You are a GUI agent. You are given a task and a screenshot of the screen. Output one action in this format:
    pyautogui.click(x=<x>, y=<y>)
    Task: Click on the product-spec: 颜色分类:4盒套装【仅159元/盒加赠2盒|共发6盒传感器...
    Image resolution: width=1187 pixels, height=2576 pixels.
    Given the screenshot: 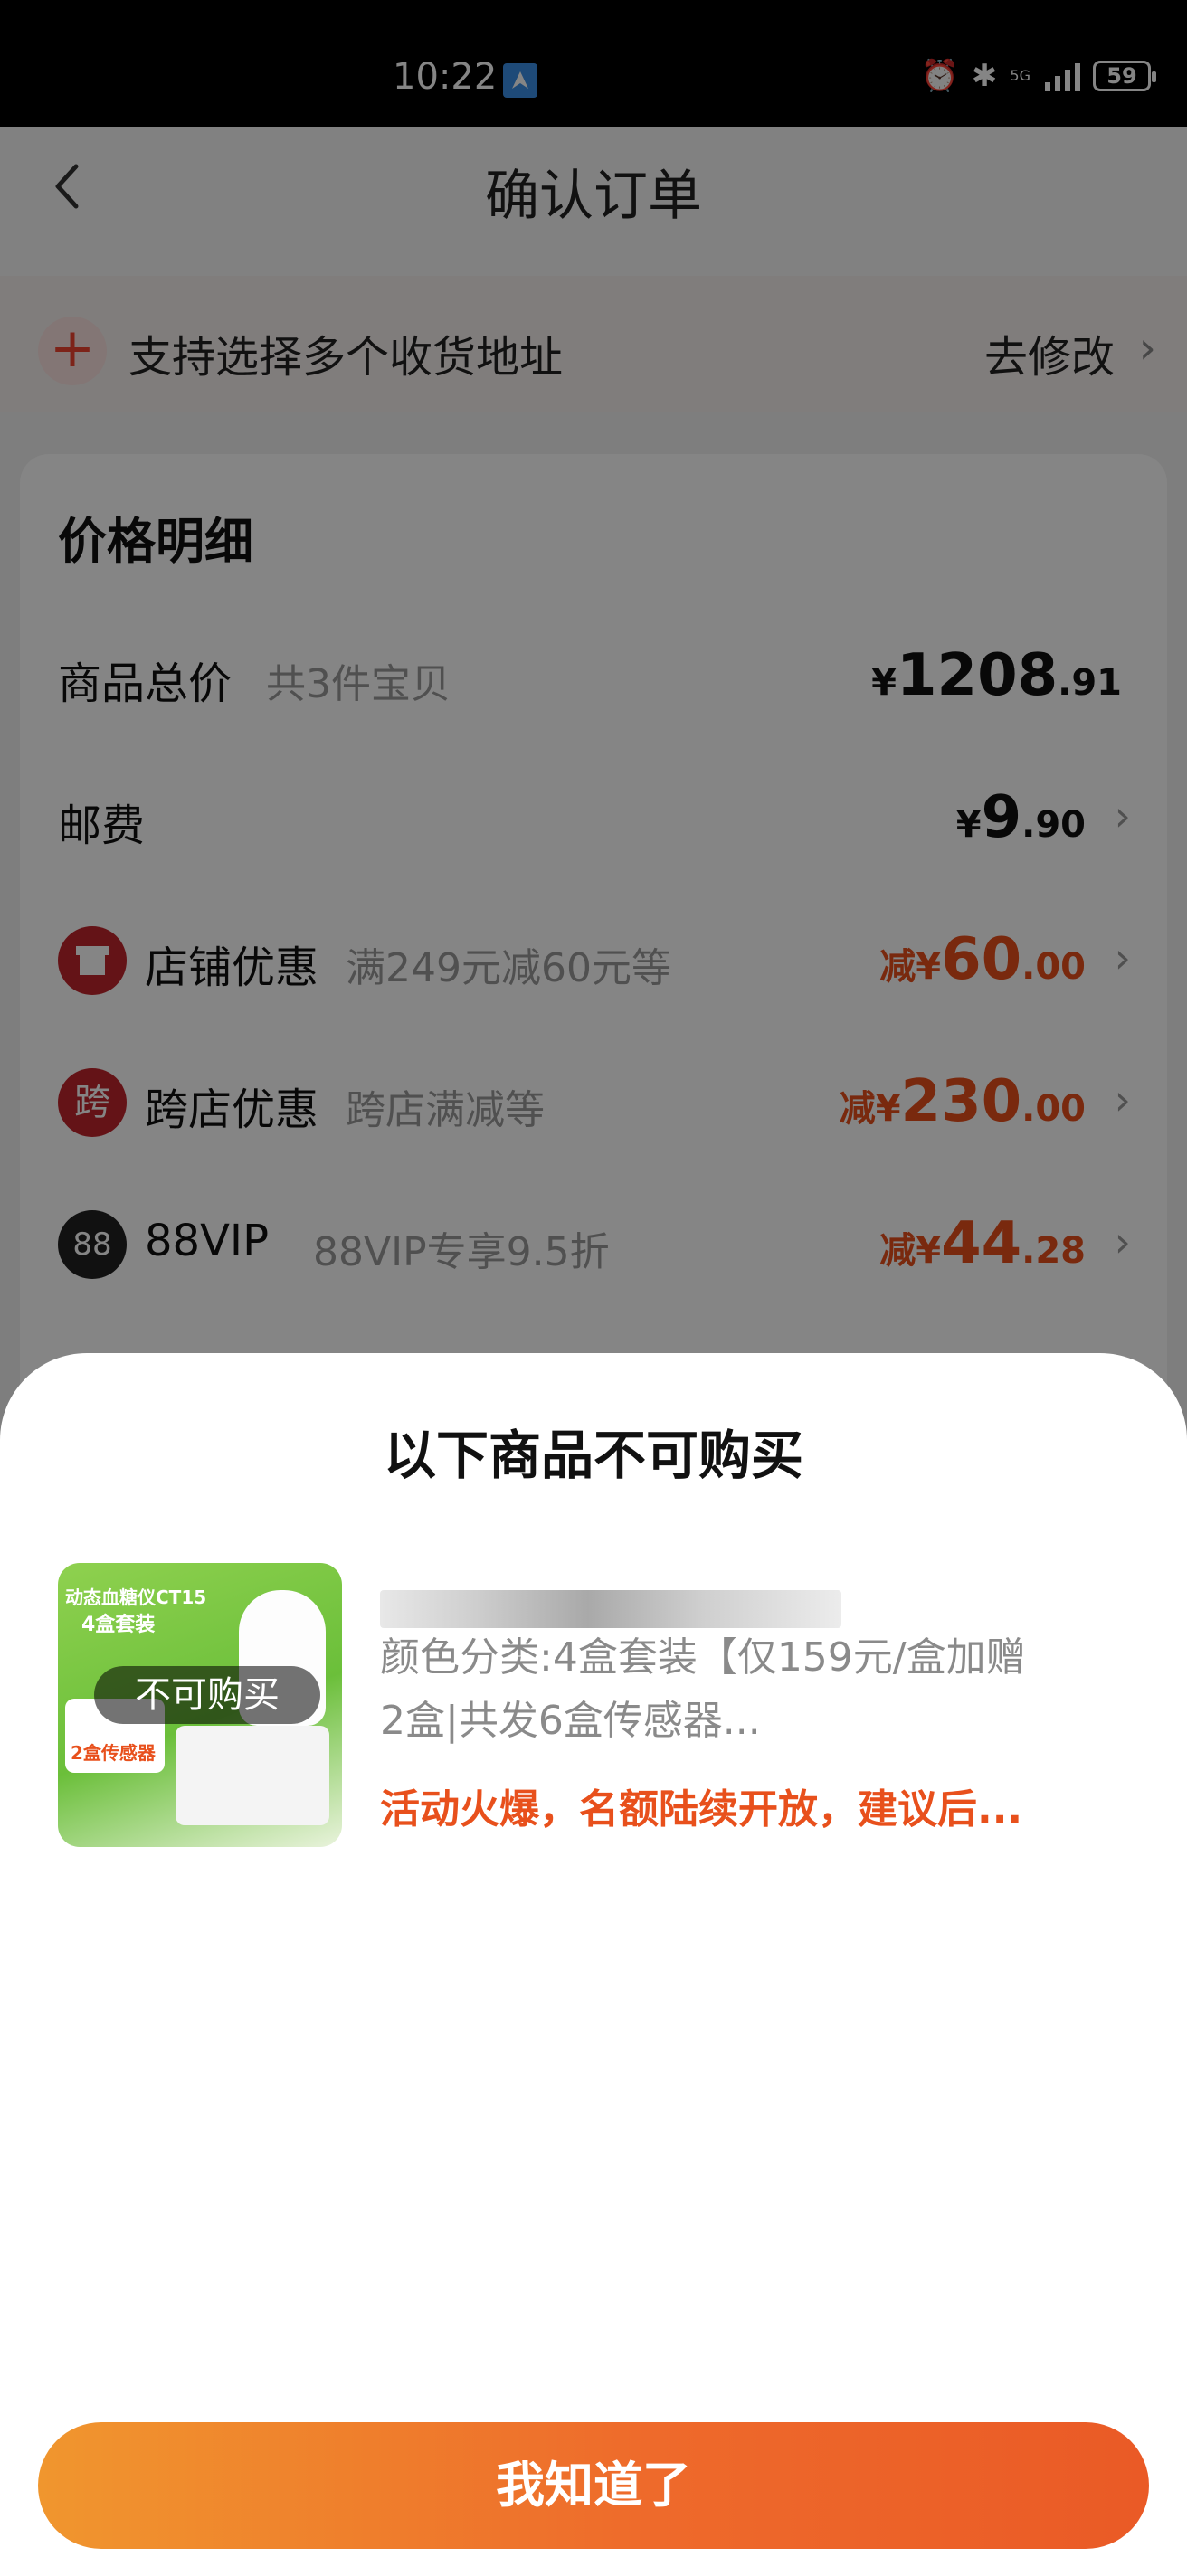 What is the action you would take?
    pyautogui.click(x=703, y=1689)
    